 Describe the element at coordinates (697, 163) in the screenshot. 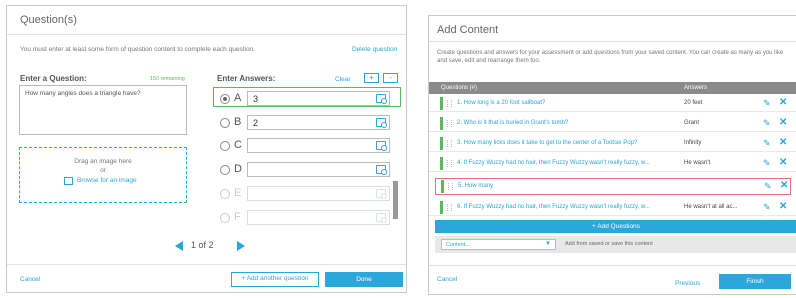

I see `row-answer: He wasn't` at that location.